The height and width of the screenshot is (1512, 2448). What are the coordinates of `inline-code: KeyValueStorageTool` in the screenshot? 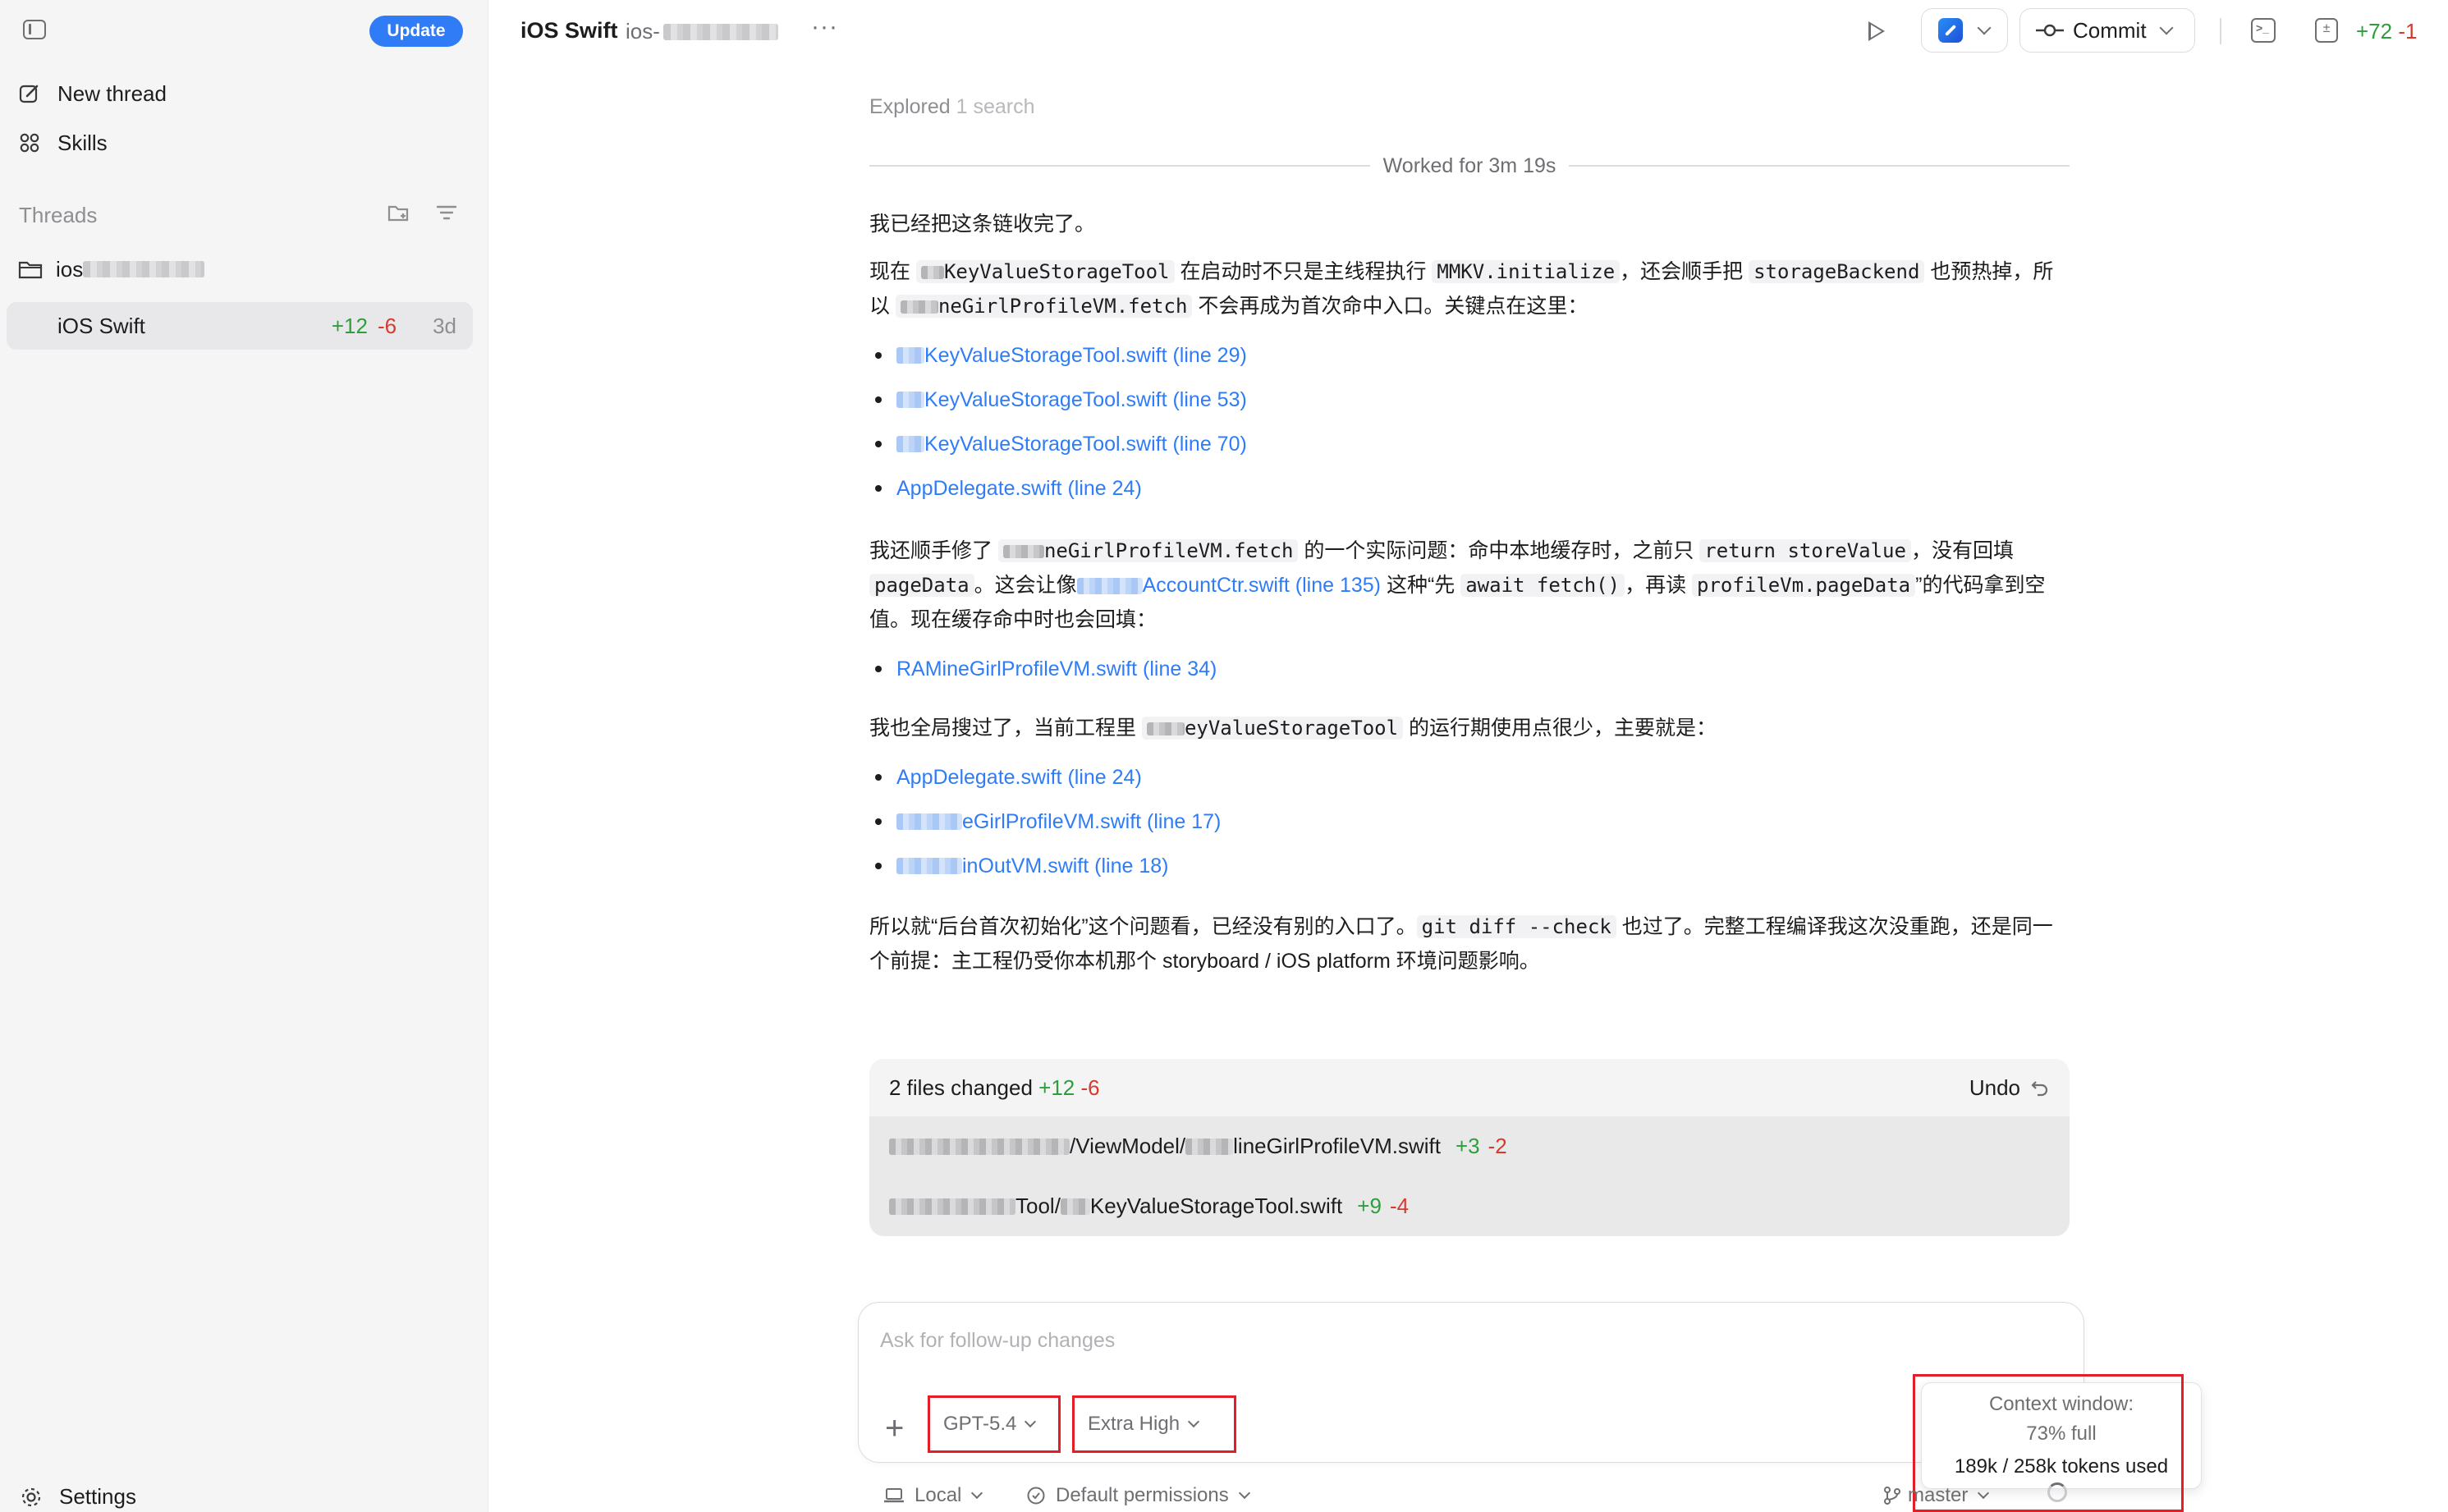 It's located at (1056, 271).